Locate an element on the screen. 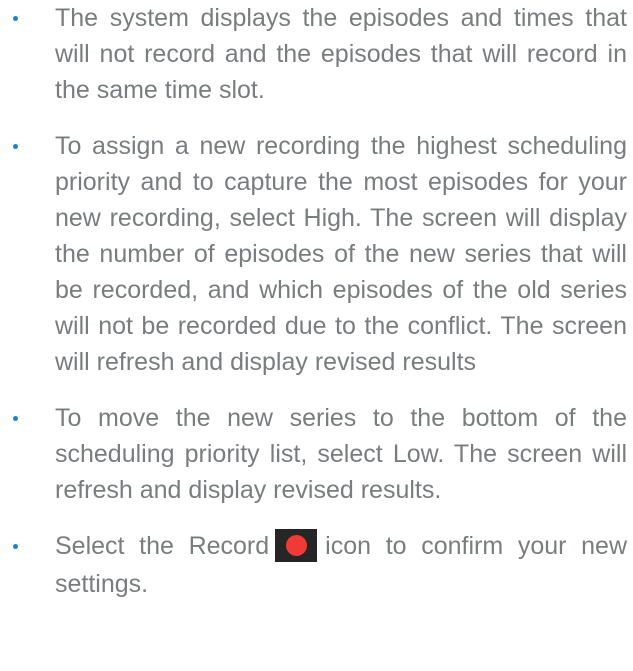  list-item-text-before-icon: Select the Record is located at coordinates (162, 546).